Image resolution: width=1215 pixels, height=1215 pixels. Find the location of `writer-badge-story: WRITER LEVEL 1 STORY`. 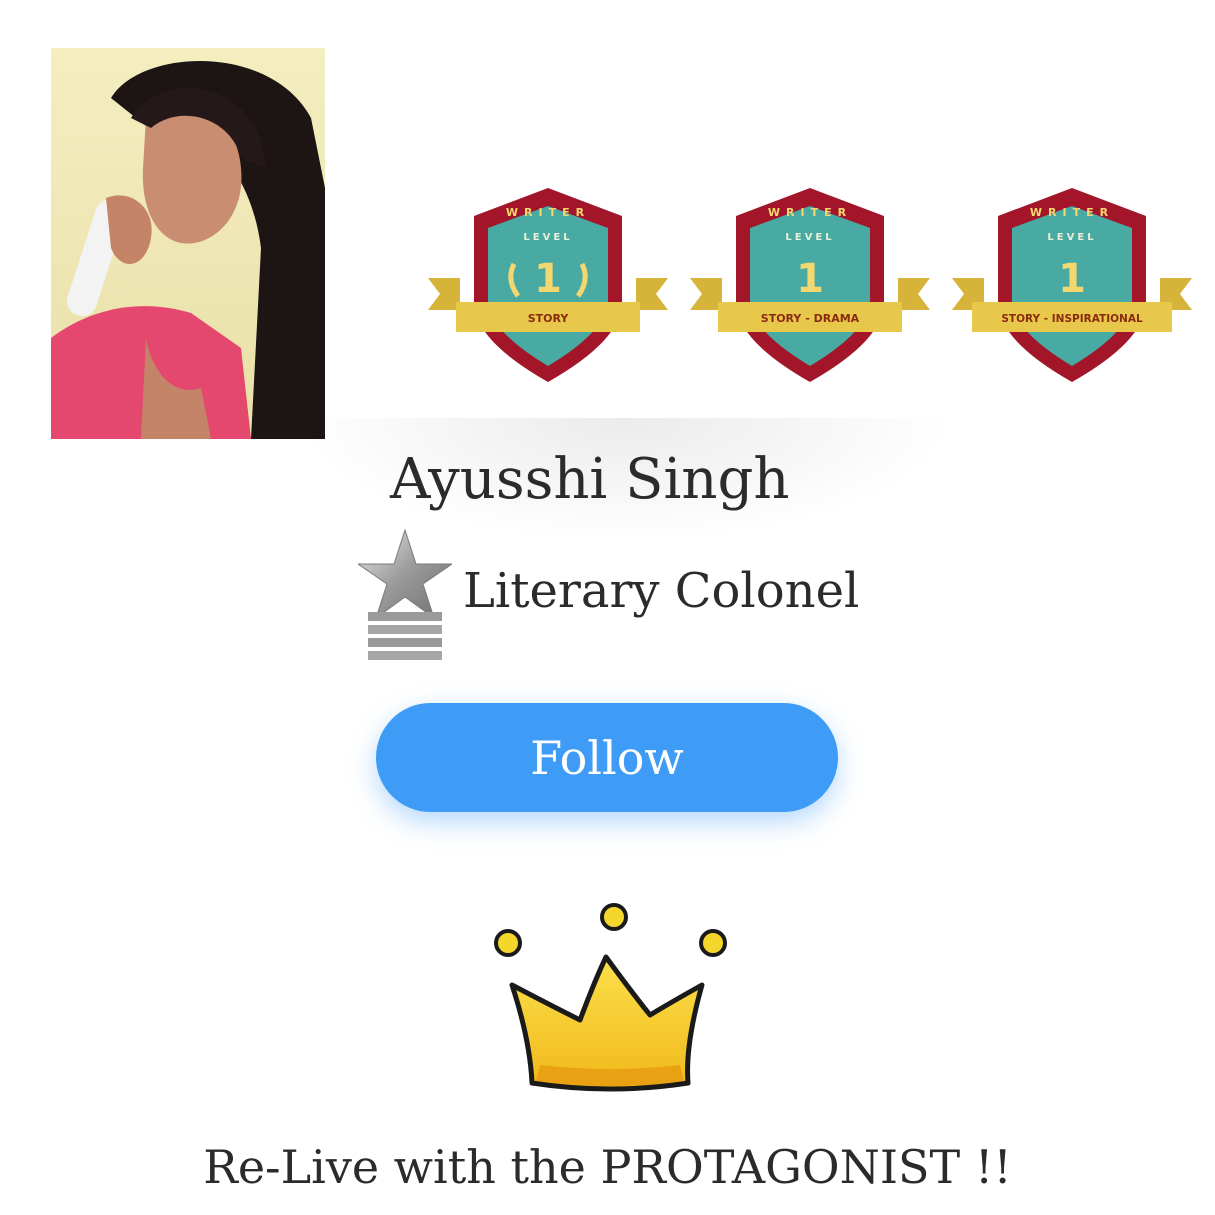

writer-badge-story: WRITER LEVEL 1 STORY is located at coordinates (548, 285).